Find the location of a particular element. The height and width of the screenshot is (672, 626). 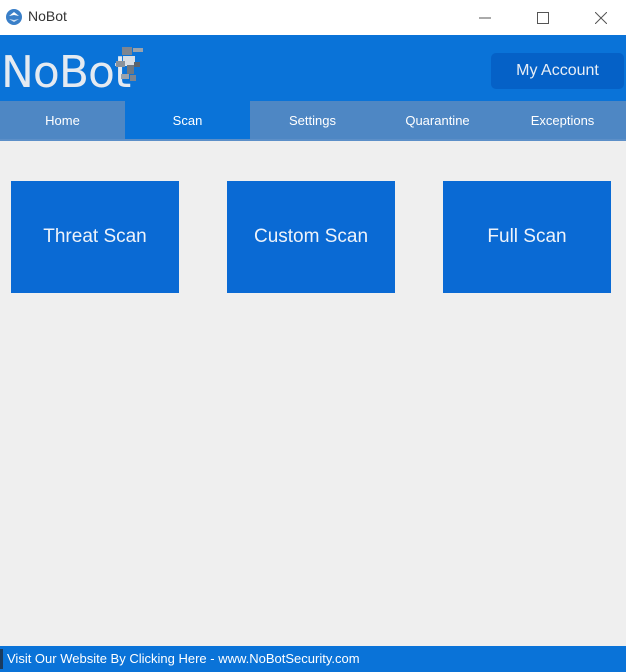

minimize-button is located at coordinates (485, 17).